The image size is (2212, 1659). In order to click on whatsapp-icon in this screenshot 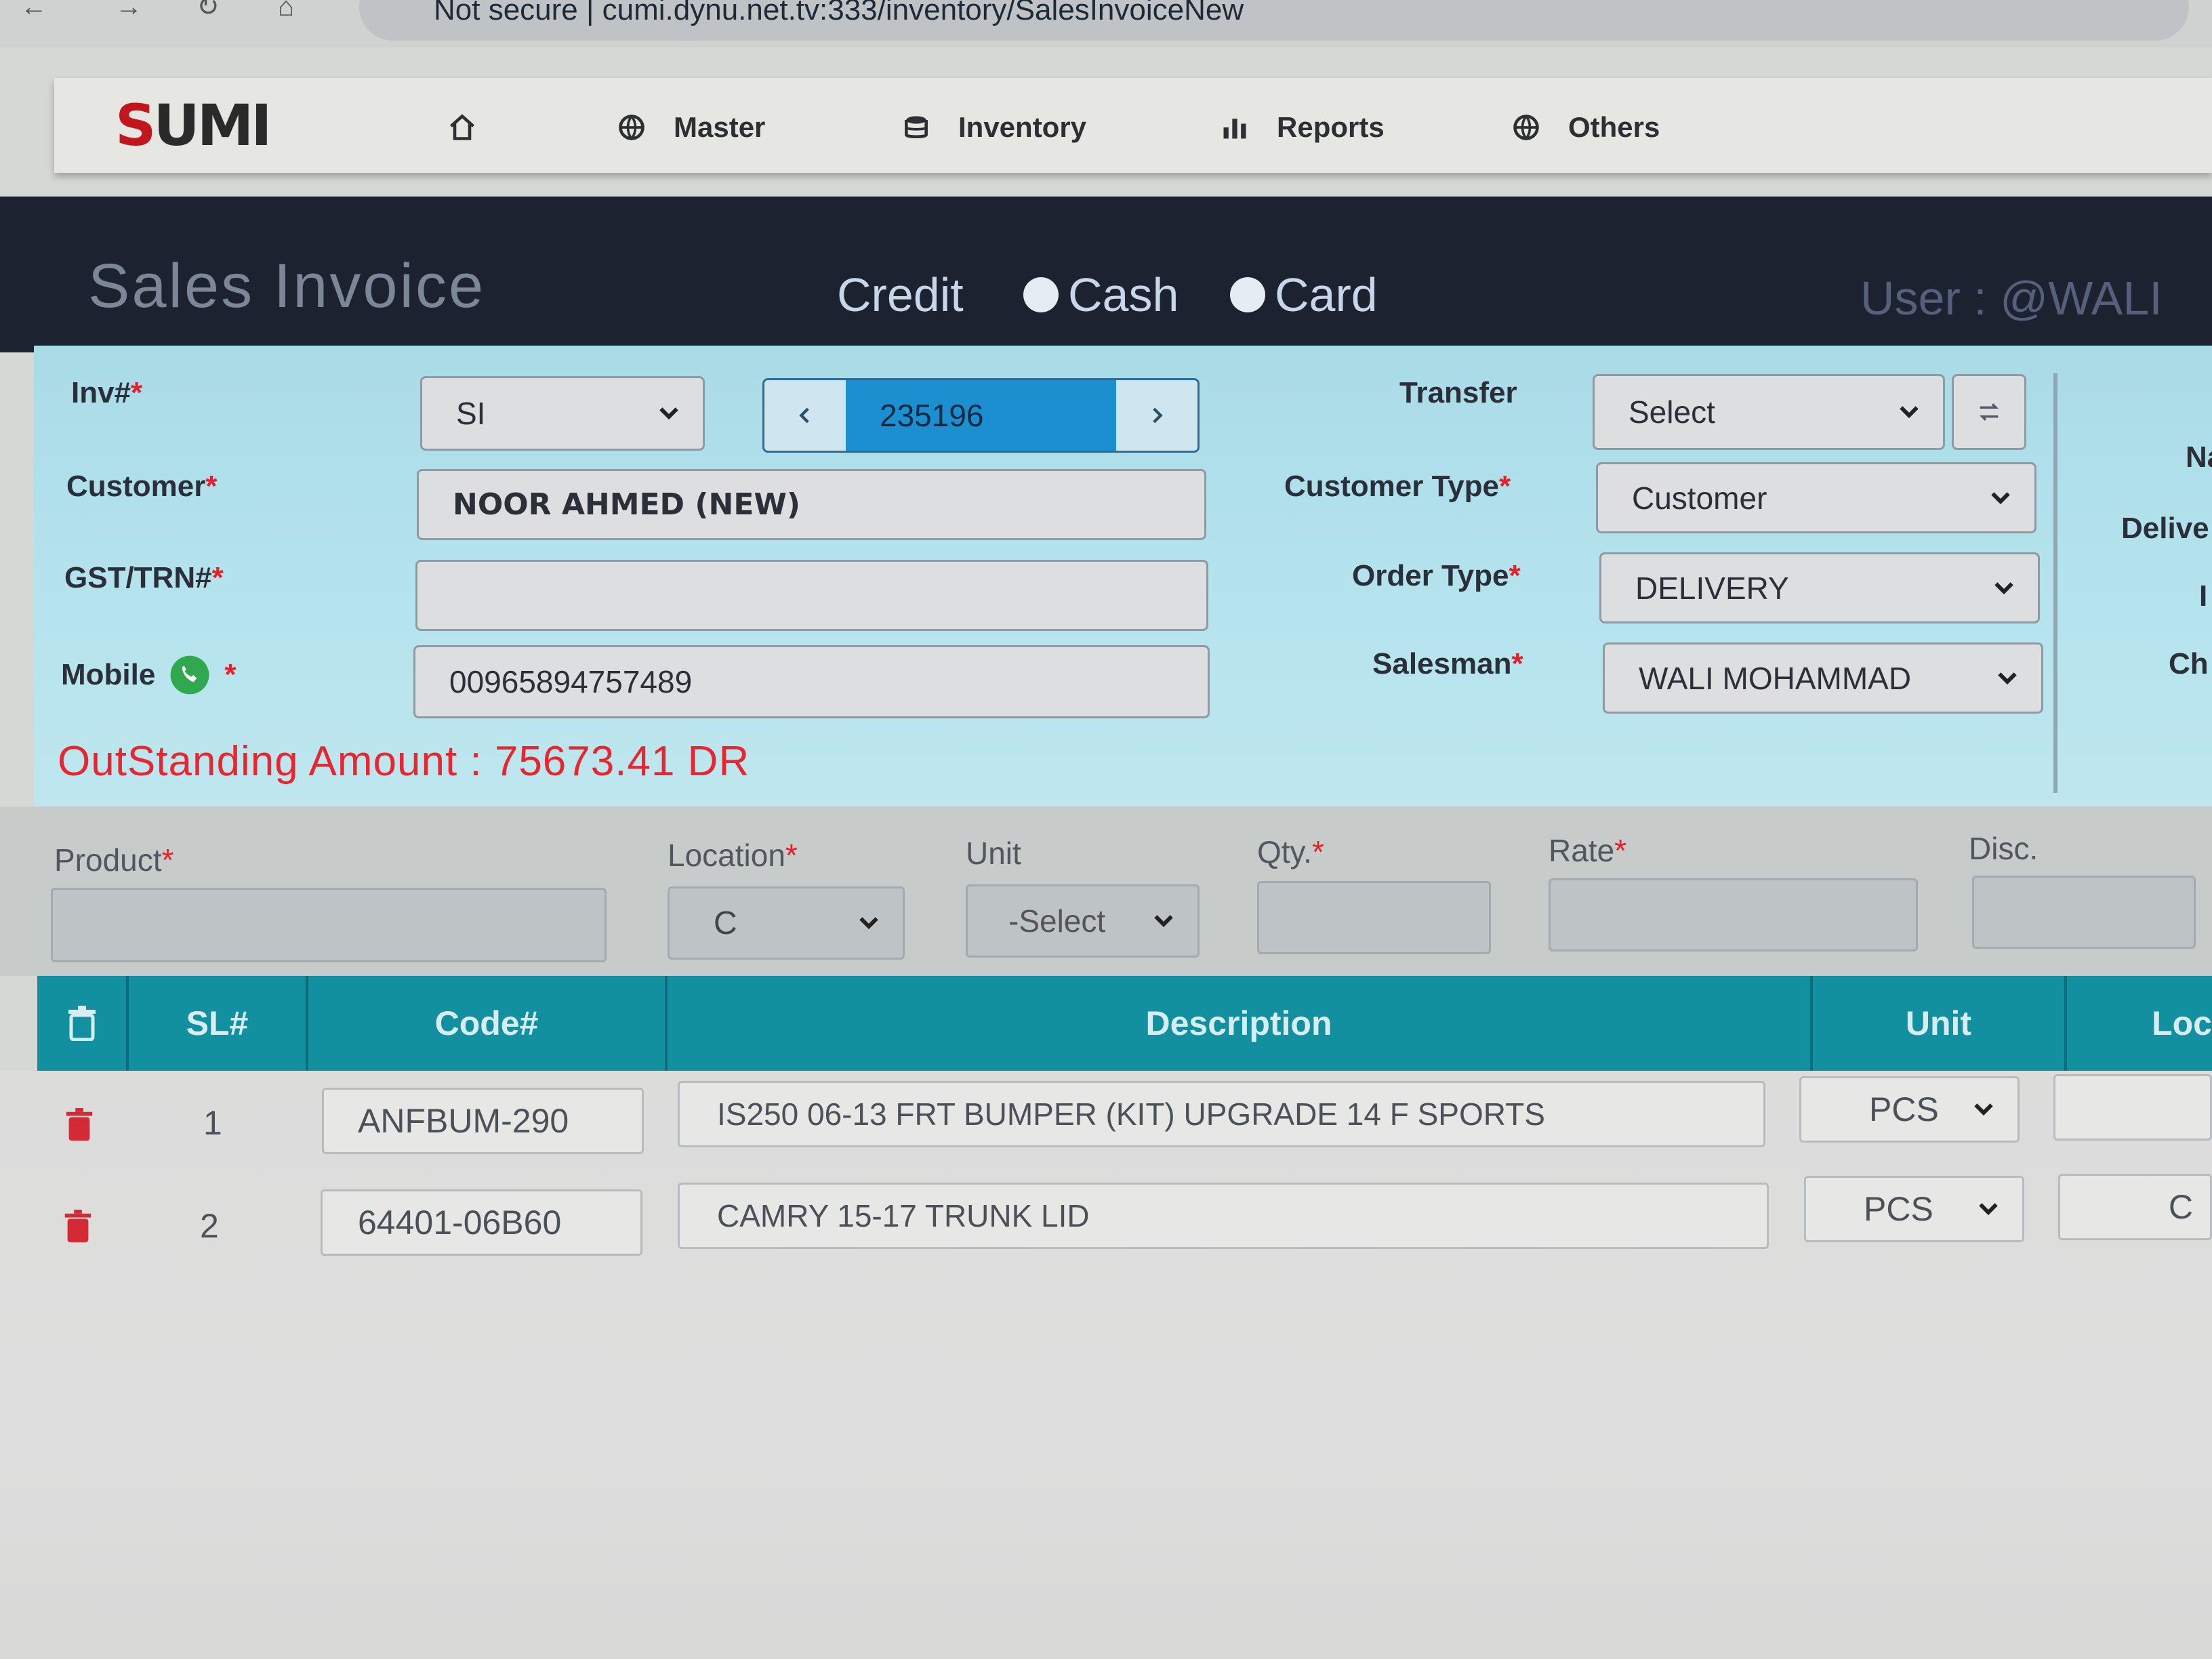, I will do `click(189, 675)`.